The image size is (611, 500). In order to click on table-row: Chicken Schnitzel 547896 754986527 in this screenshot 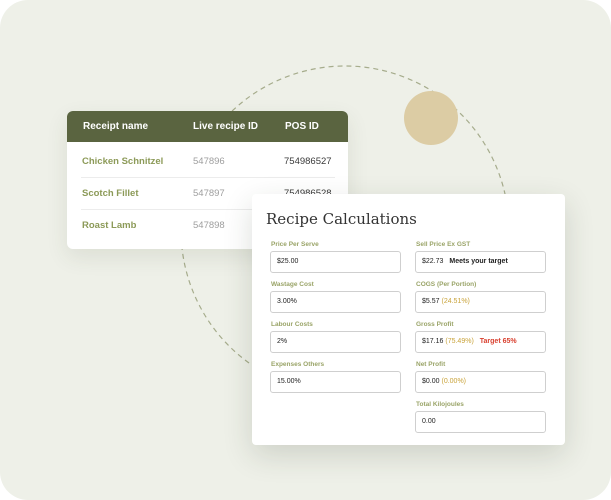, I will do `click(208, 162)`.